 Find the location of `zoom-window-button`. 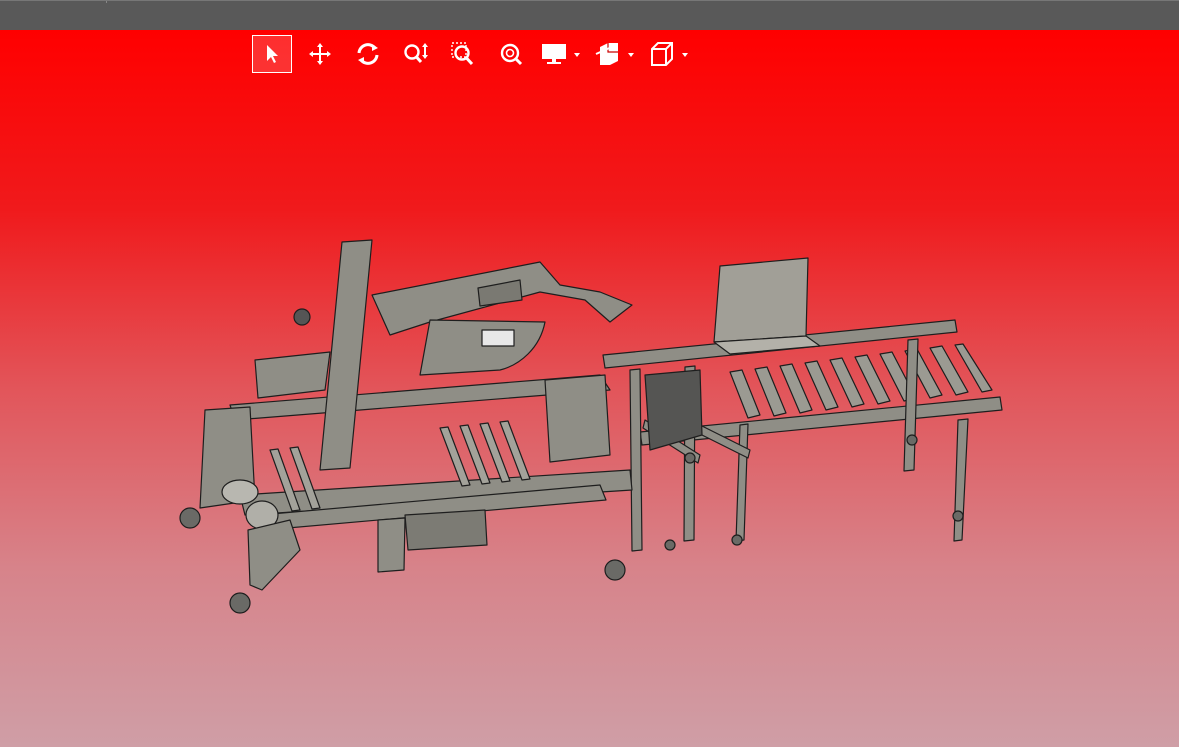

zoom-window-button is located at coordinates (464, 54).